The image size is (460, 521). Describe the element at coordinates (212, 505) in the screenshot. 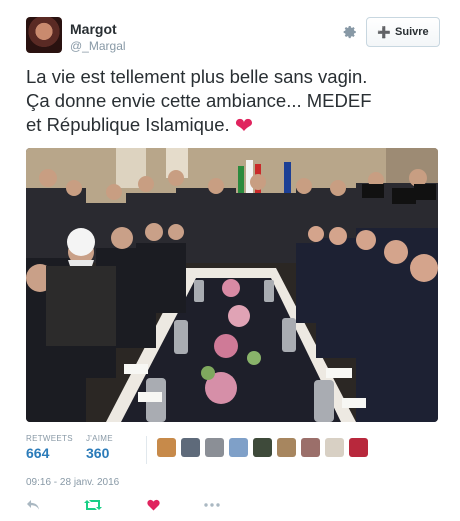

I see `more-icon` at that location.